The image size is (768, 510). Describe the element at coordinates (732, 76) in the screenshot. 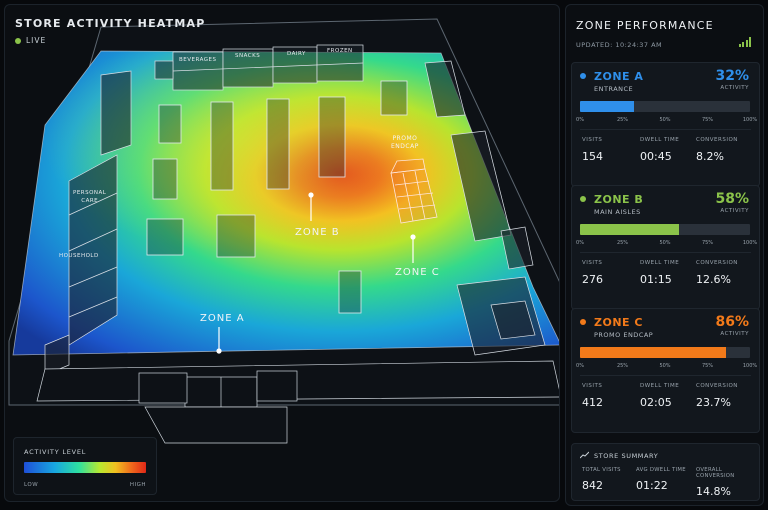

I see `zone-a-activity-percent: 32%` at that location.